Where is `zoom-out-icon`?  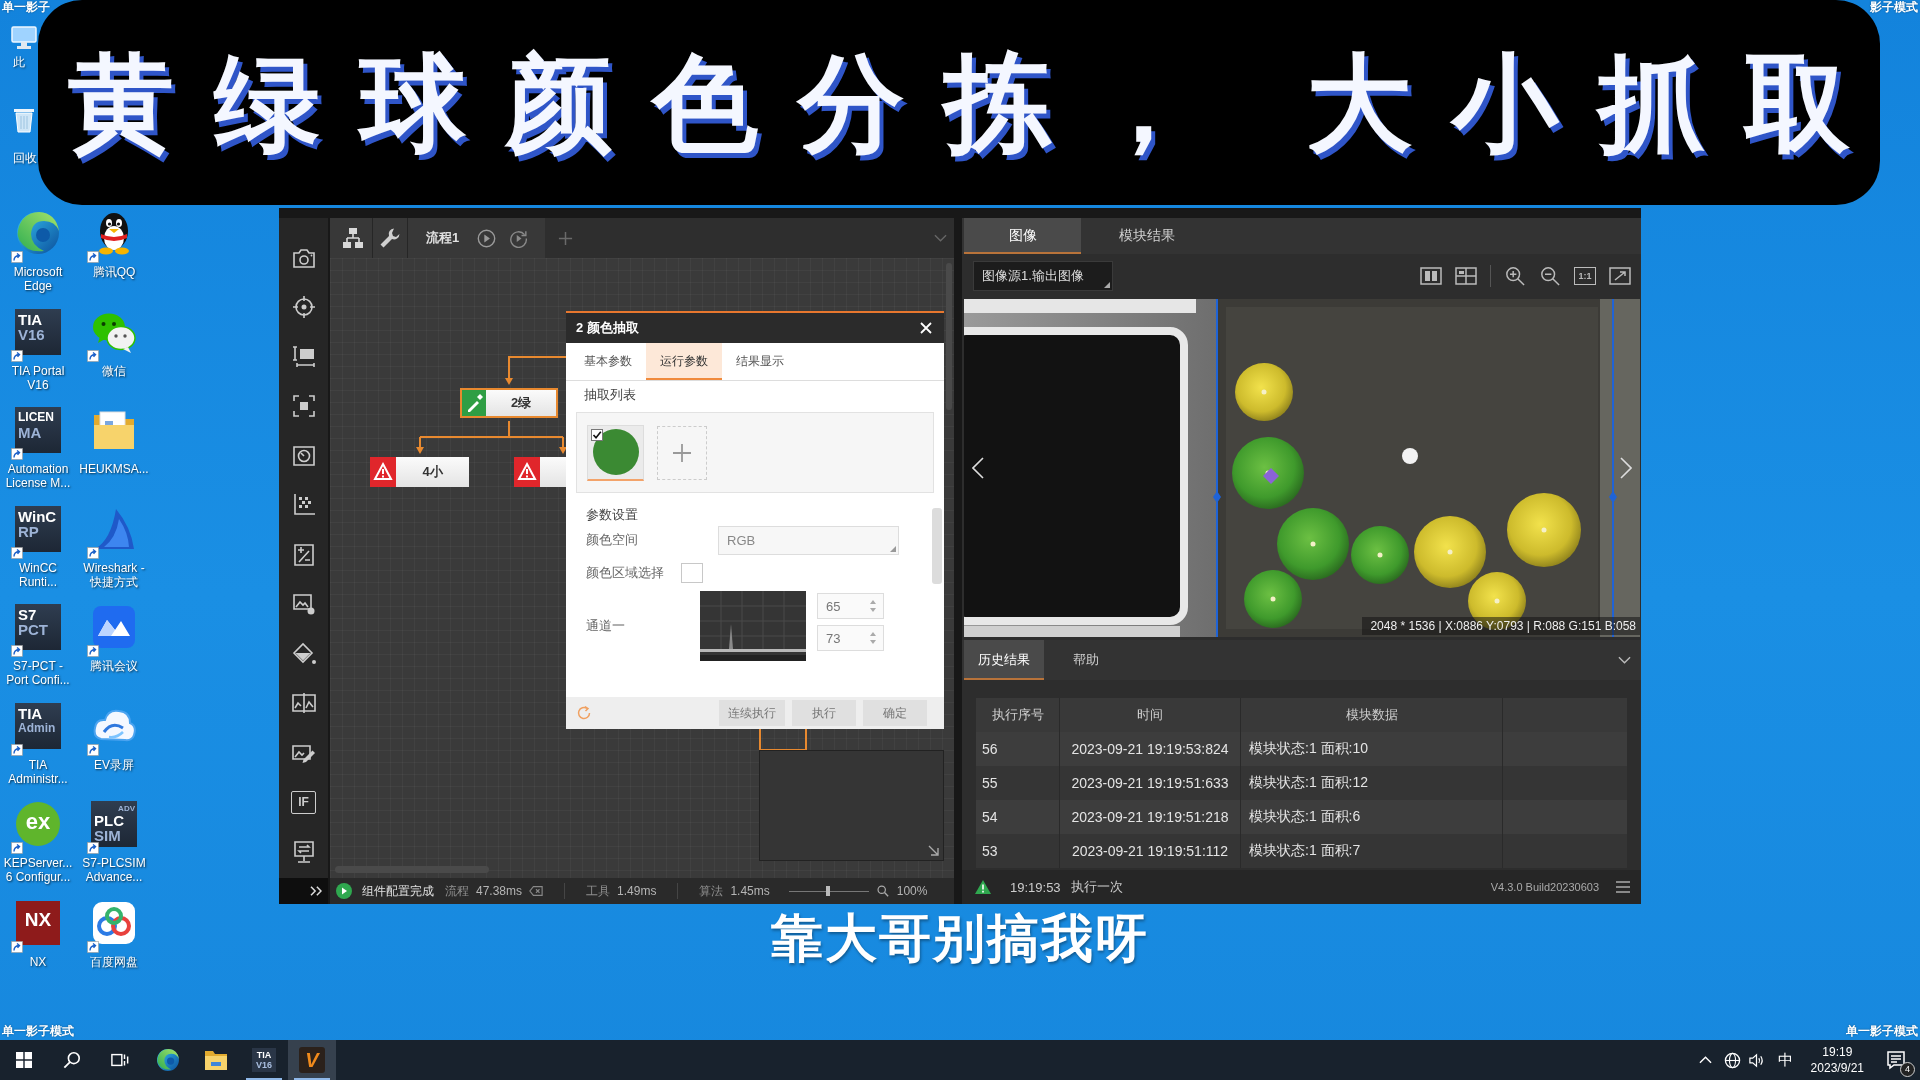
zoom-out-icon is located at coordinates (1550, 275).